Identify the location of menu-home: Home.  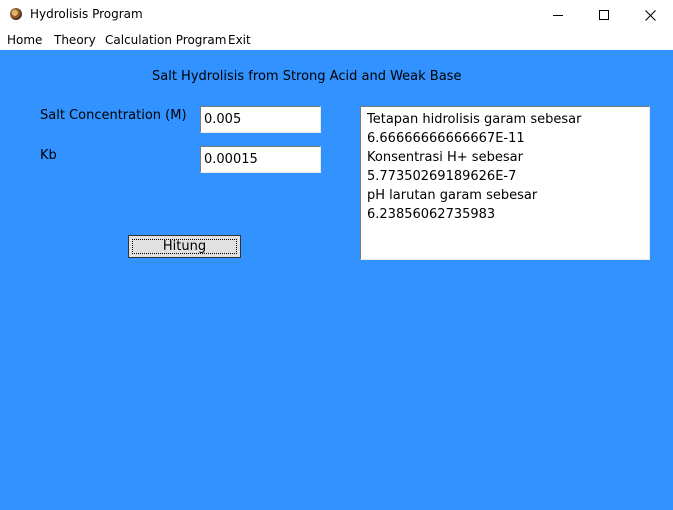
(24, 40).